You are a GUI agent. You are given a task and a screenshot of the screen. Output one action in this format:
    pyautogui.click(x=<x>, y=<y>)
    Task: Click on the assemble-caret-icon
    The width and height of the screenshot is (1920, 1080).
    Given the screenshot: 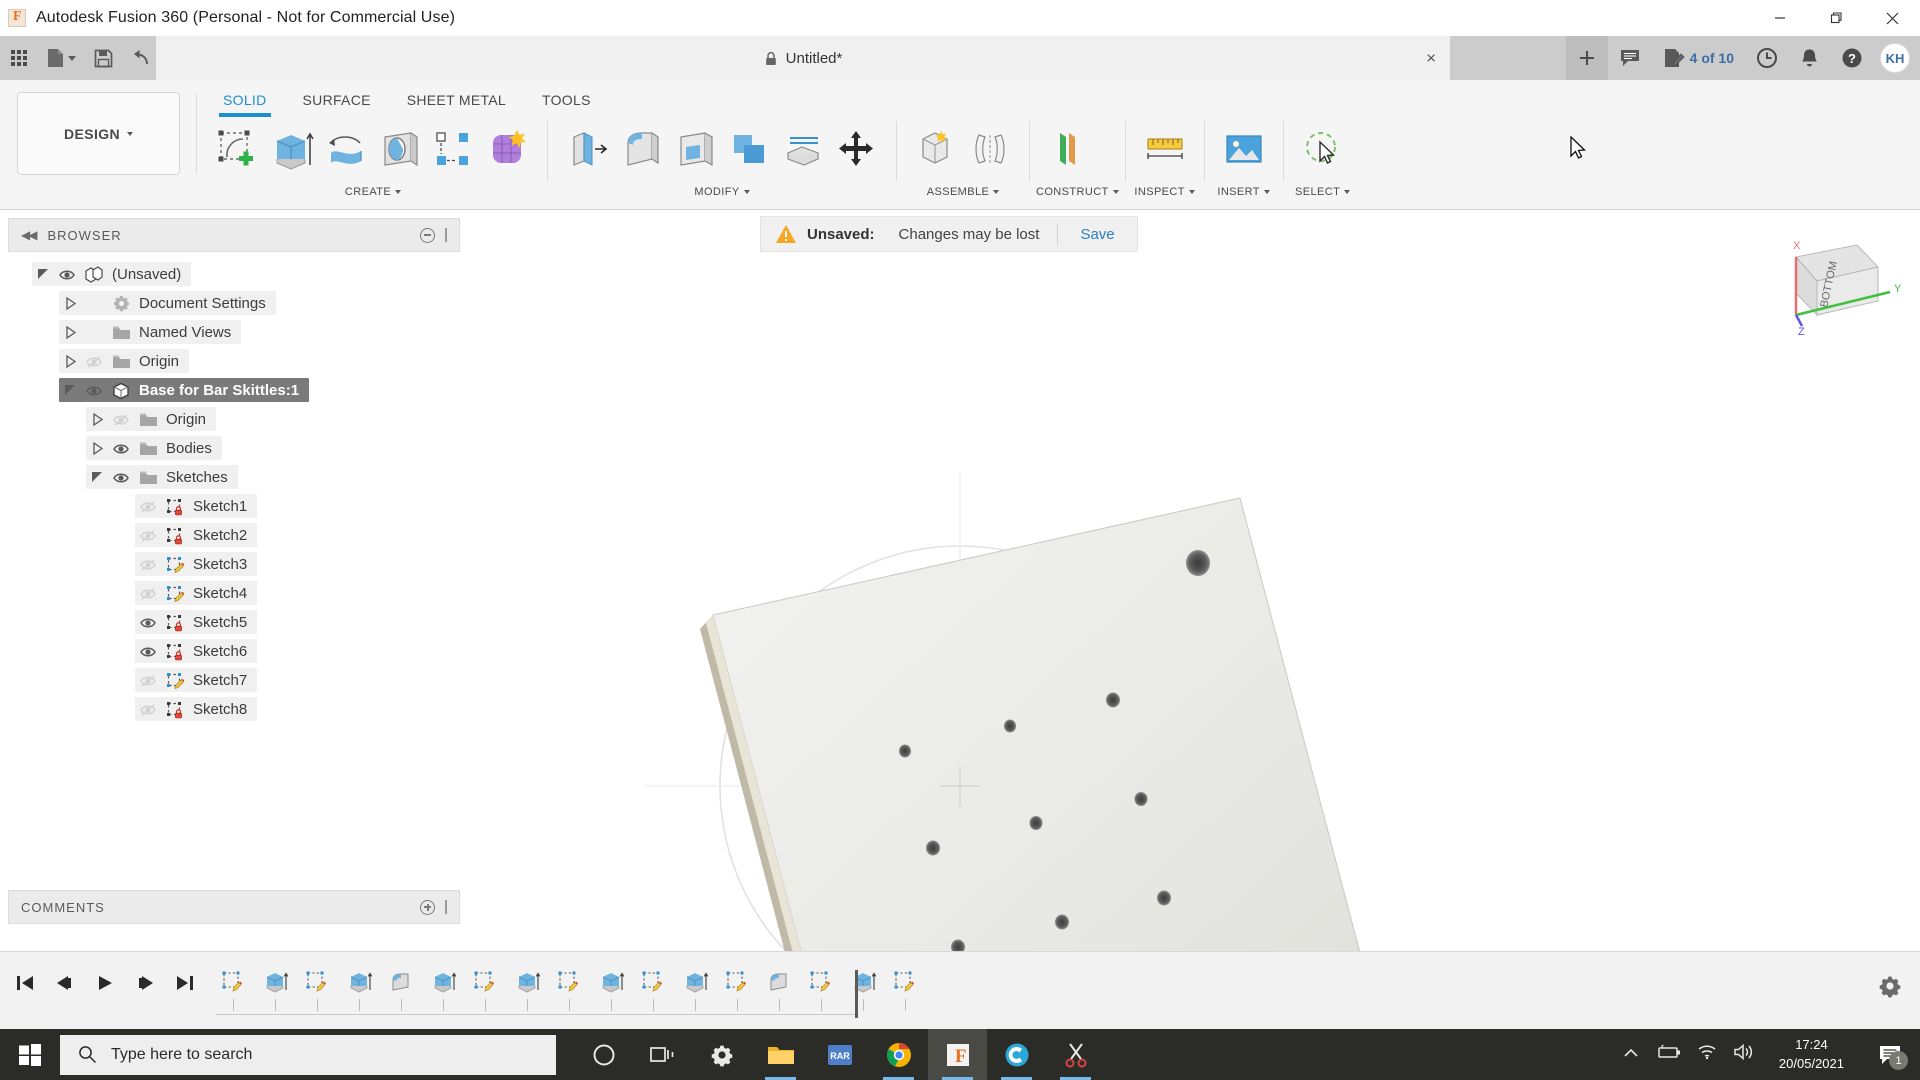 What is the action you would take?
    pyautogui.click(x=996, y=192)
    